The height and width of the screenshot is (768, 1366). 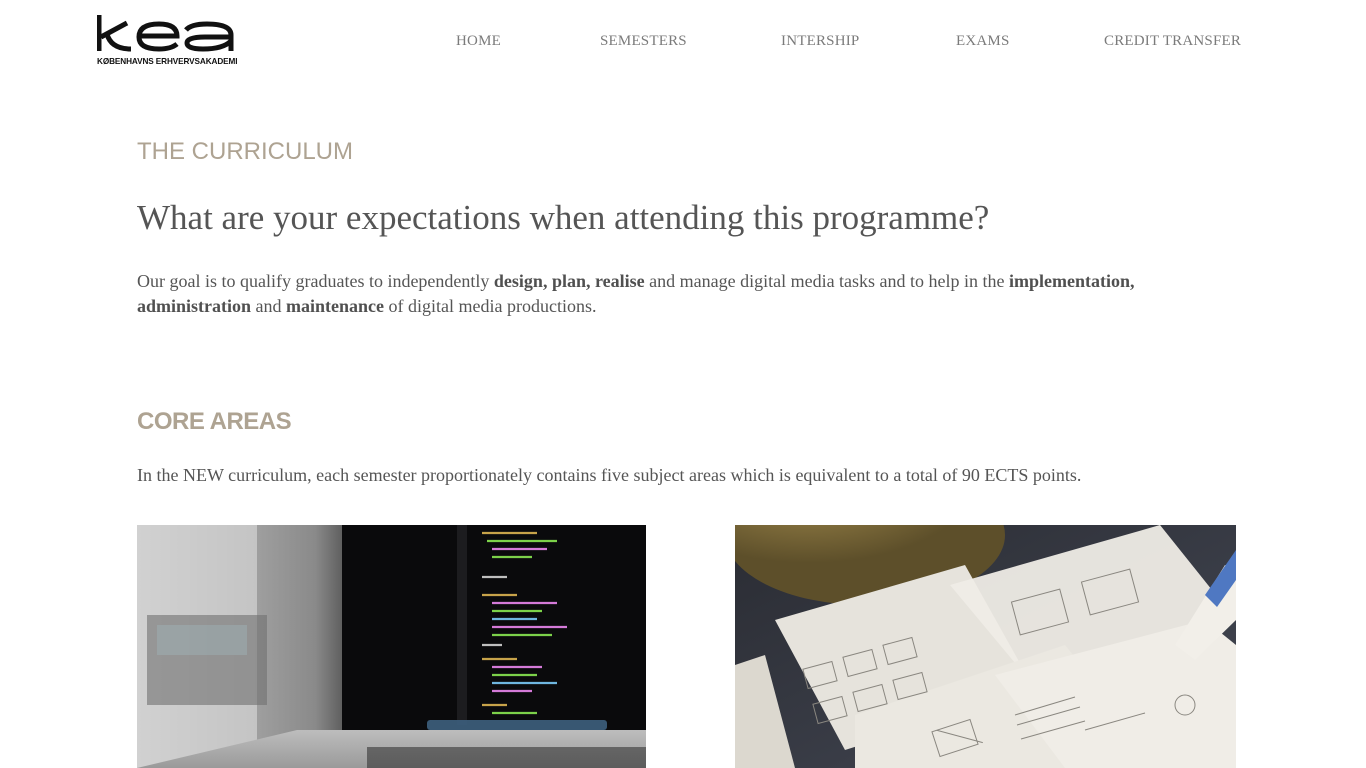 What do you see at coordinates (490, 306) in the screenshot?
I see `goal-text-4: of digital media productions.` at bounding box center [490, 306].